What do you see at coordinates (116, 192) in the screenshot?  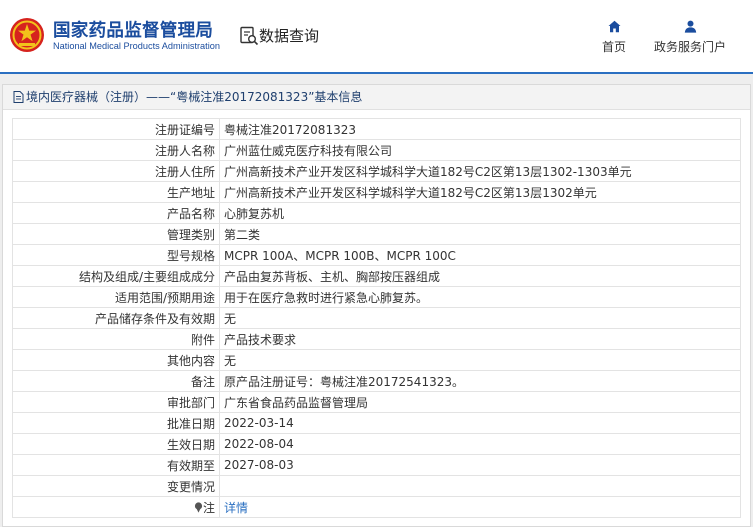 I see `field-label: 生产地址` at bounding box center [116, 192].